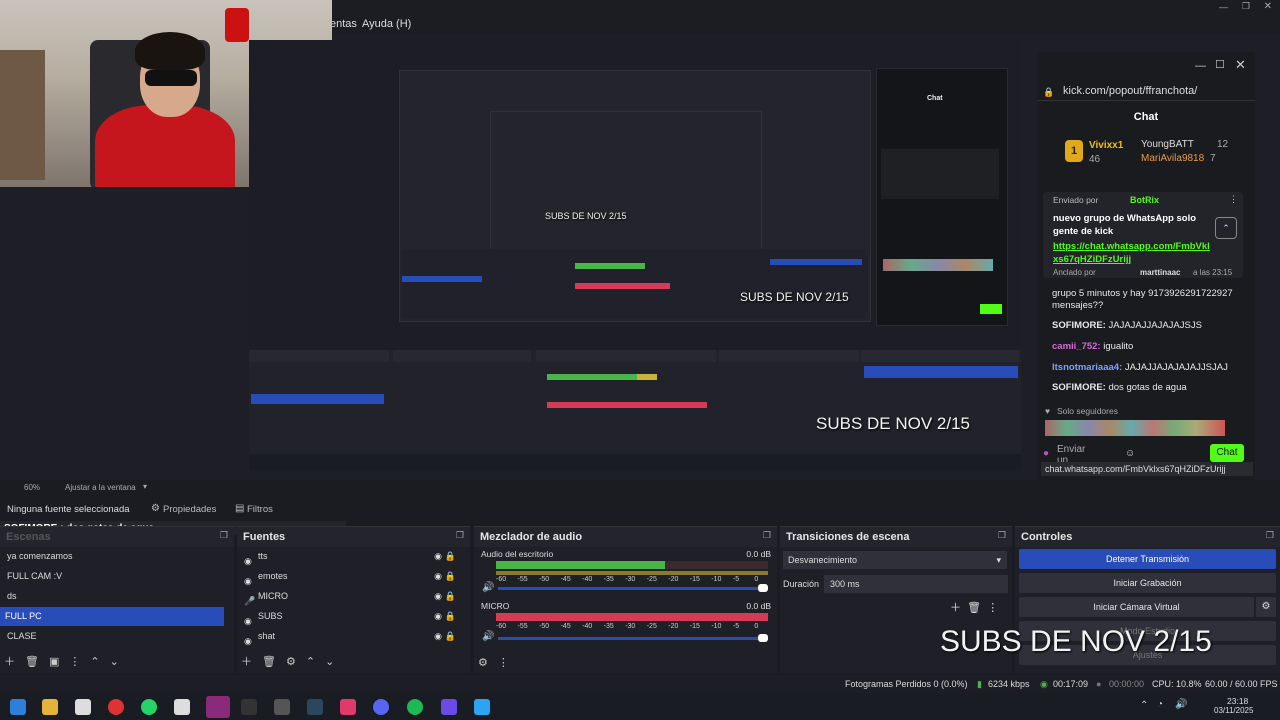 The image size is (1280, 720). Describe the element at coordinates (1220, 64) in the screenshot. I see `chat-maximize-icon: ☐` at that location.